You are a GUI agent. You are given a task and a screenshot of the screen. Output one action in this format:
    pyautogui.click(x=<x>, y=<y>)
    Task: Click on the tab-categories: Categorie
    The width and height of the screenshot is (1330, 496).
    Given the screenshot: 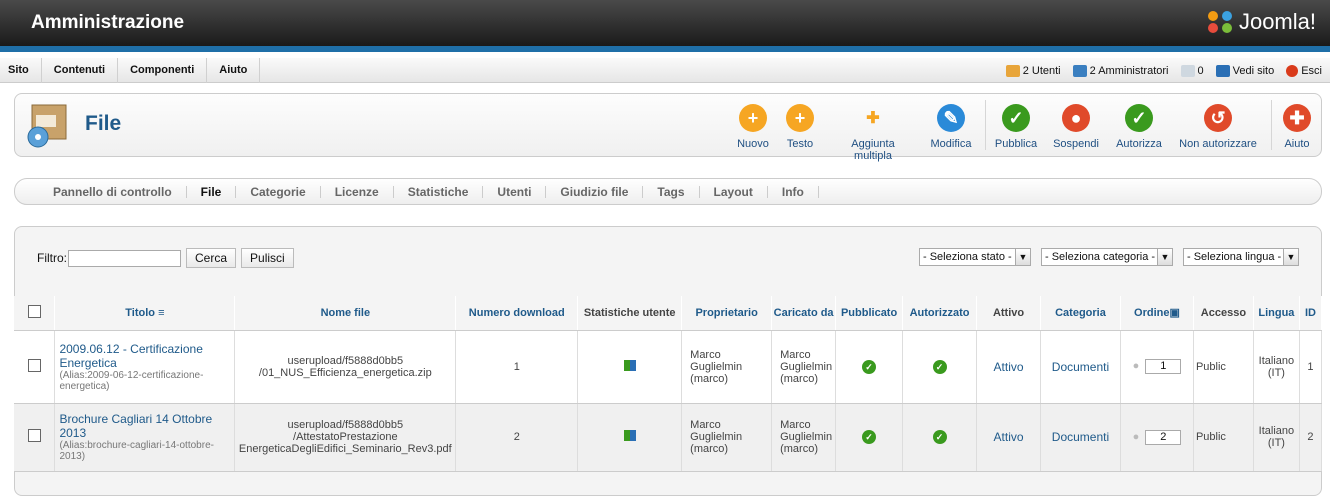 What is the action you would take?
    pyautogui.click(x=278, y=191)
    